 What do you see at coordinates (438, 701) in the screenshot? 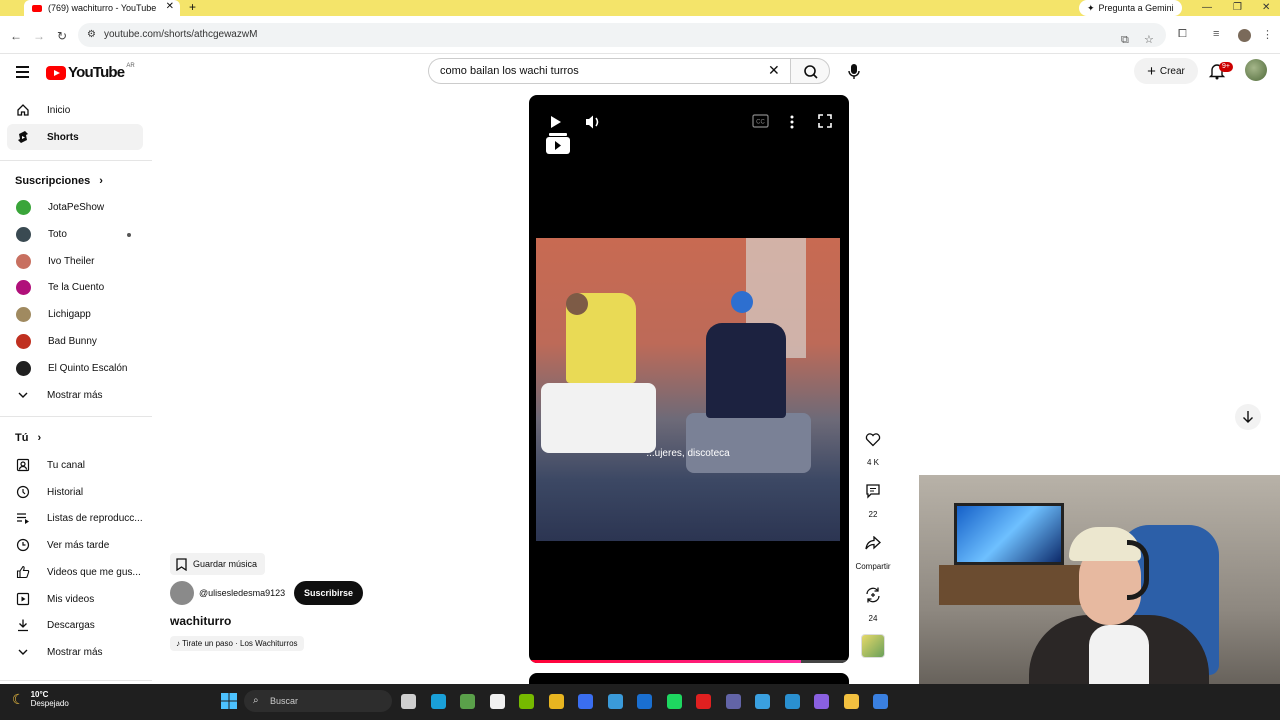
I see `edge-icon` at bounding box center [438, 701].